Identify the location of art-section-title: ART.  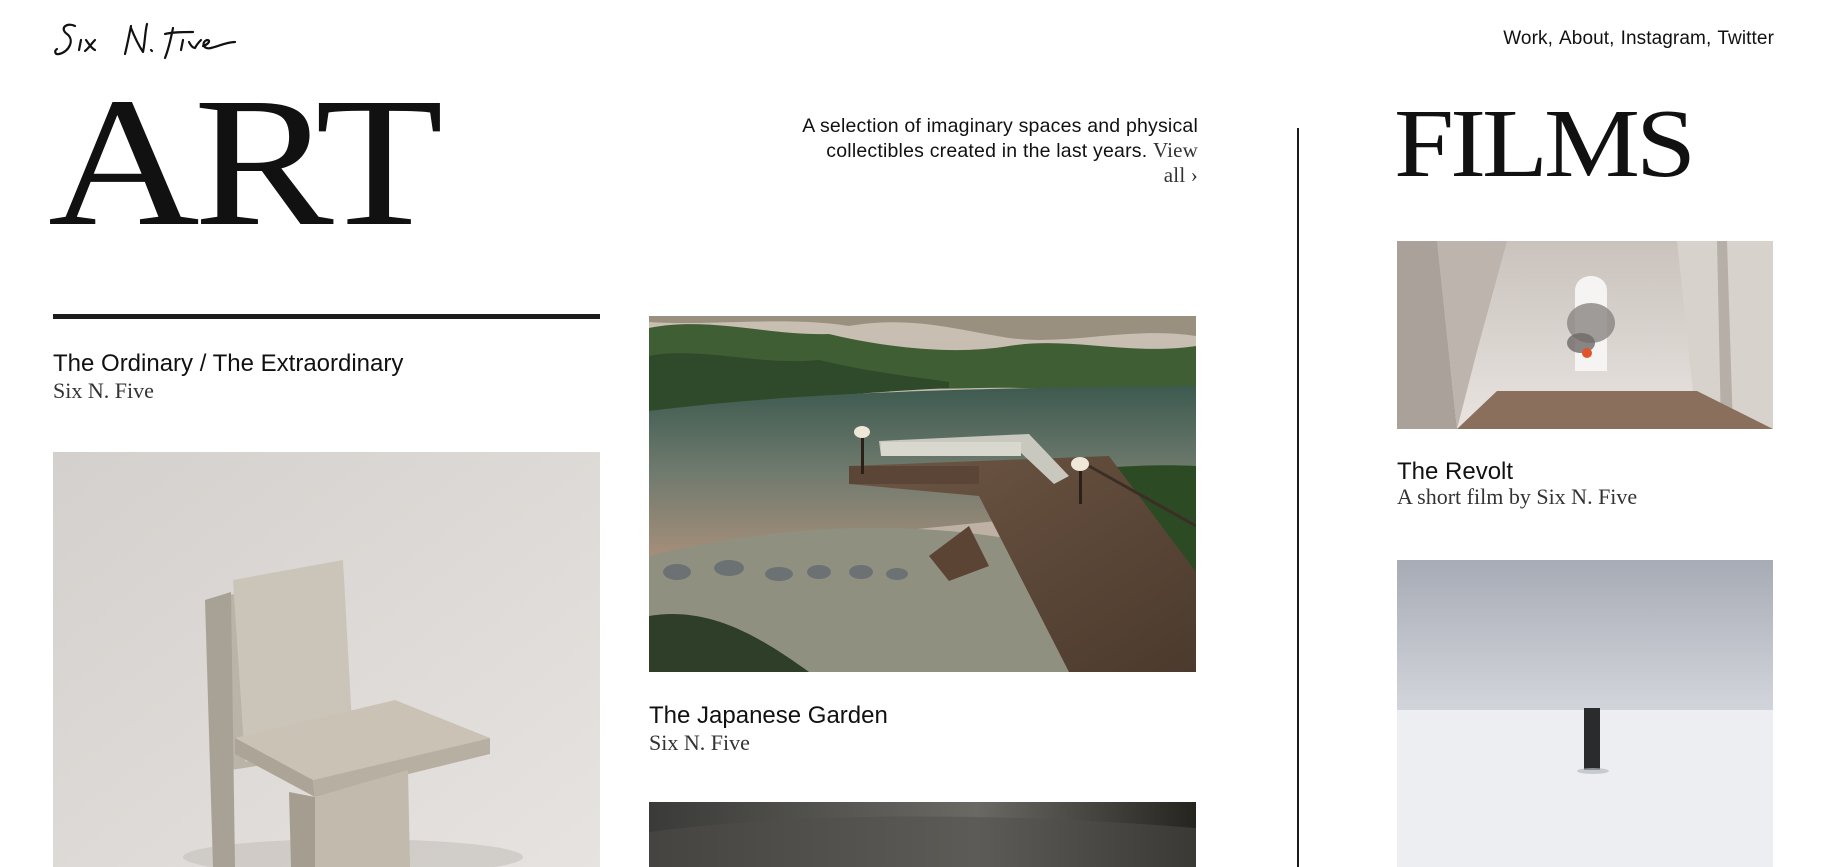
(245, 162).